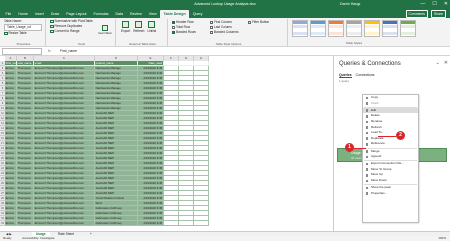  What do you see at coordinates (379, 180) in the screenshot?
I see `menu-item-label: Move Down` at bounding box center [379, 180].